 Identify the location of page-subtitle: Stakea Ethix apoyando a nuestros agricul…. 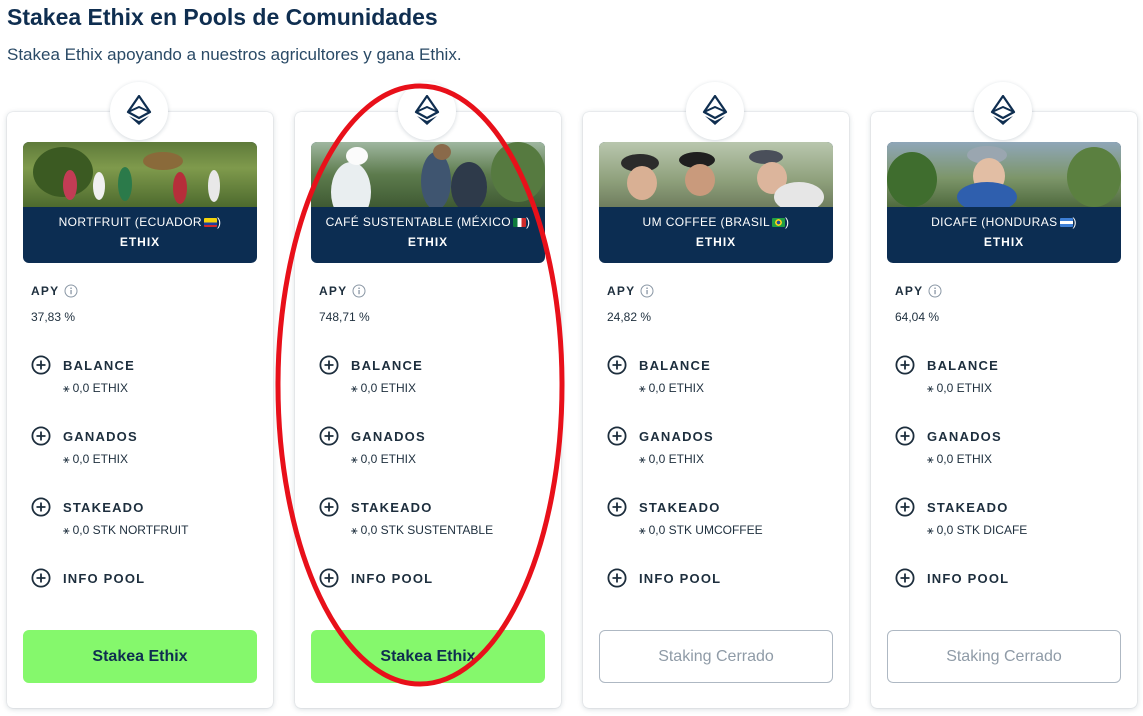
(234, 54).